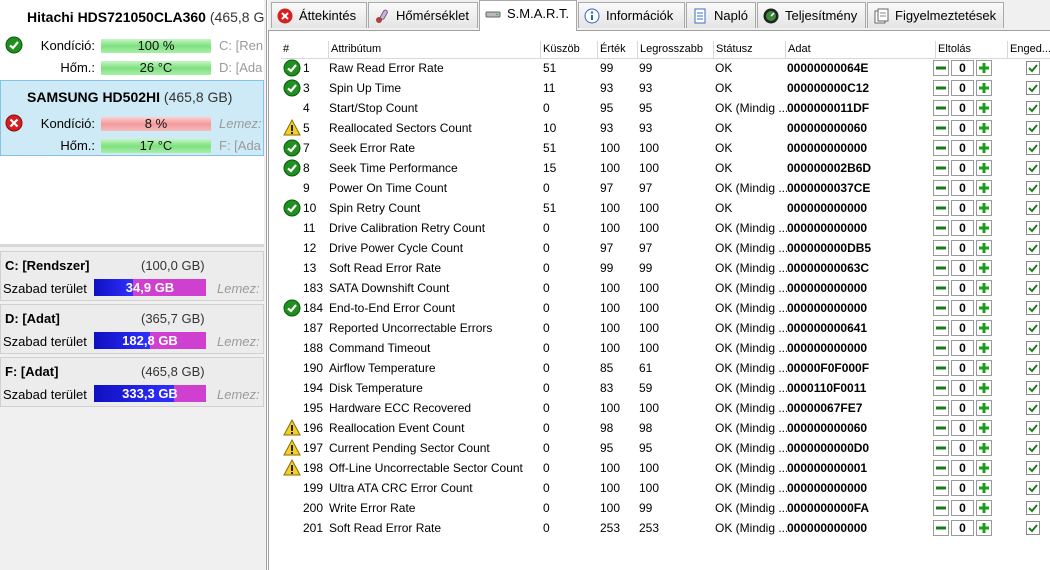  Describe the element at coordinates (665, 148) in the screenshot. I see `table-row: 7 Seek Error Rate 51 100 100 OK 000000000000 0` at that location.